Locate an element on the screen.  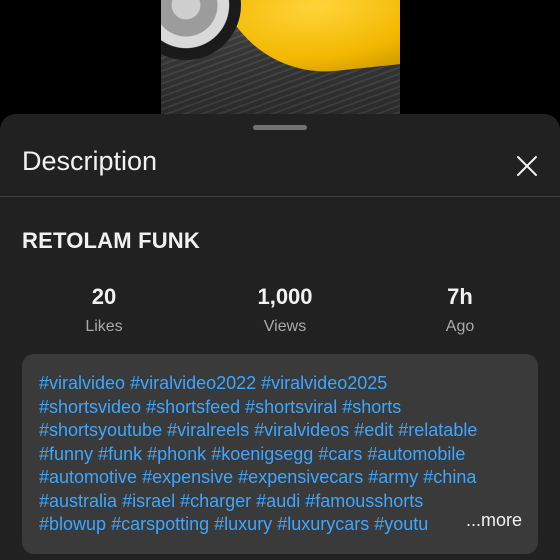
hashtag-link: #relatable is located at coordinates (437, 430).